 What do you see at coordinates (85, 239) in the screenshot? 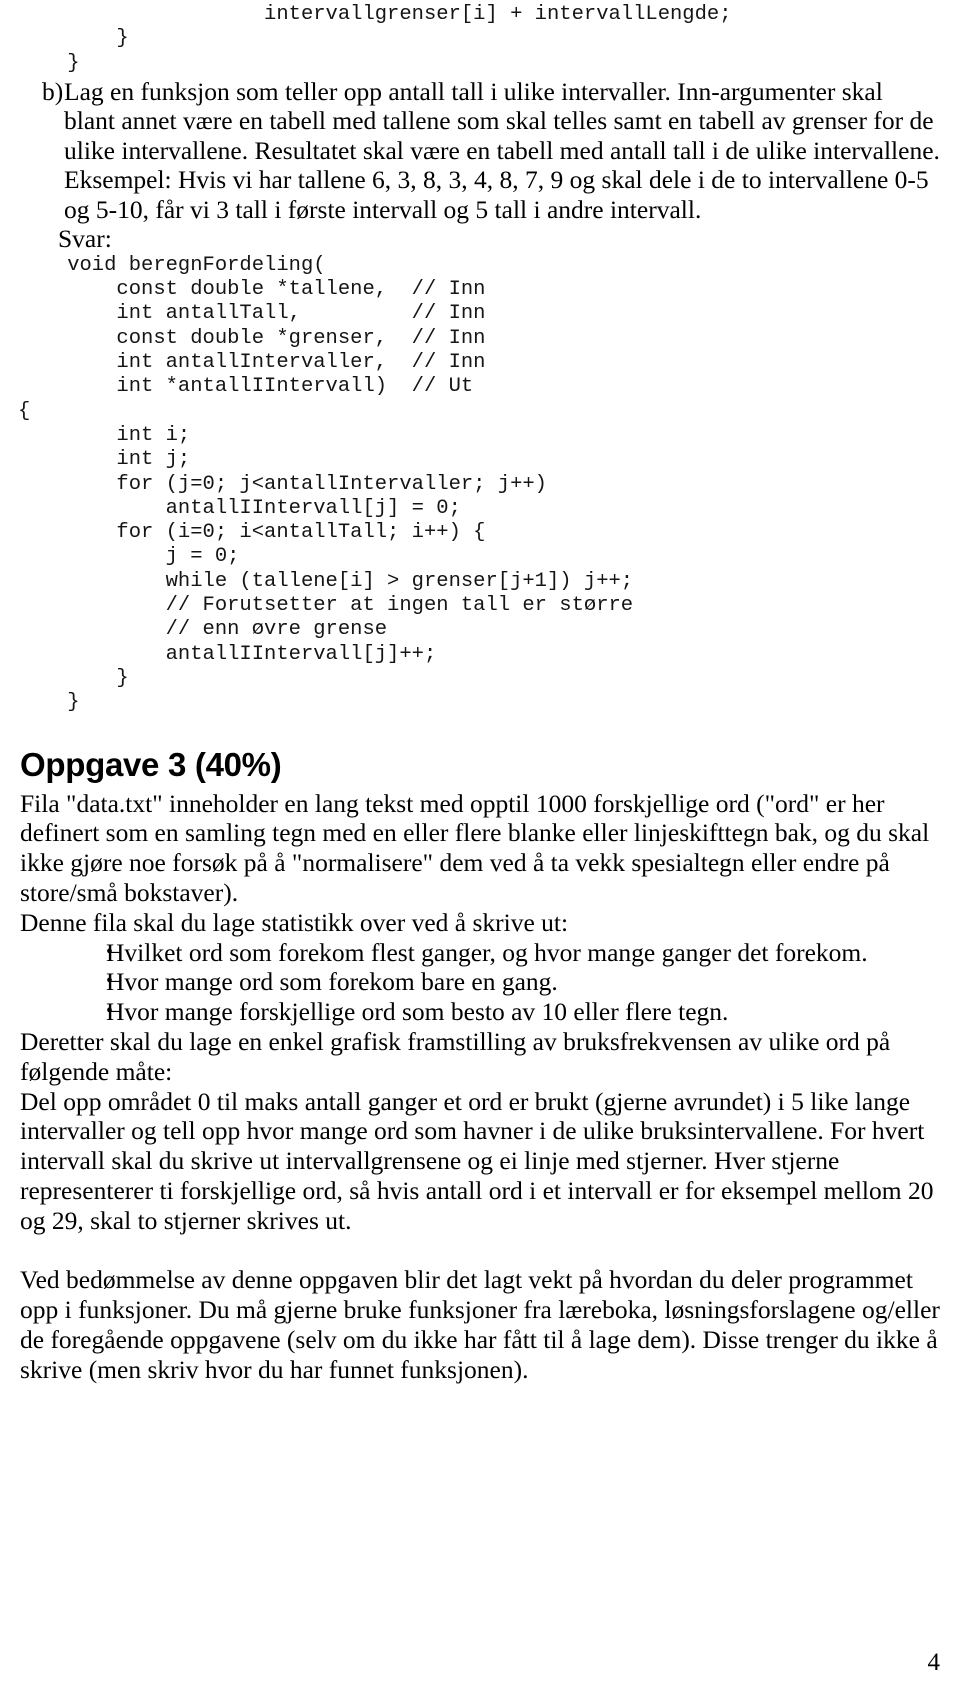
I see `answer-label: Svar:` at bounding box center [85, 239].